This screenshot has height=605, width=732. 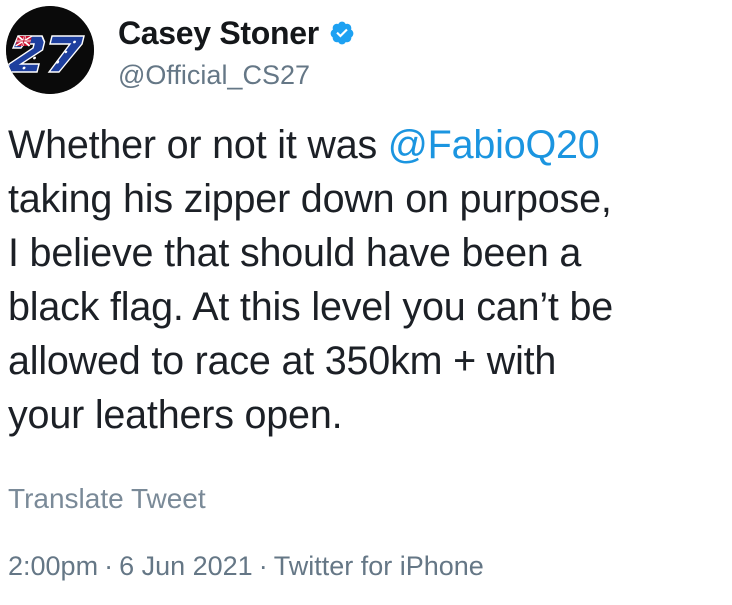 I want to click on tweet-source: Twitter for iPhone, so click(x=379, y=566).